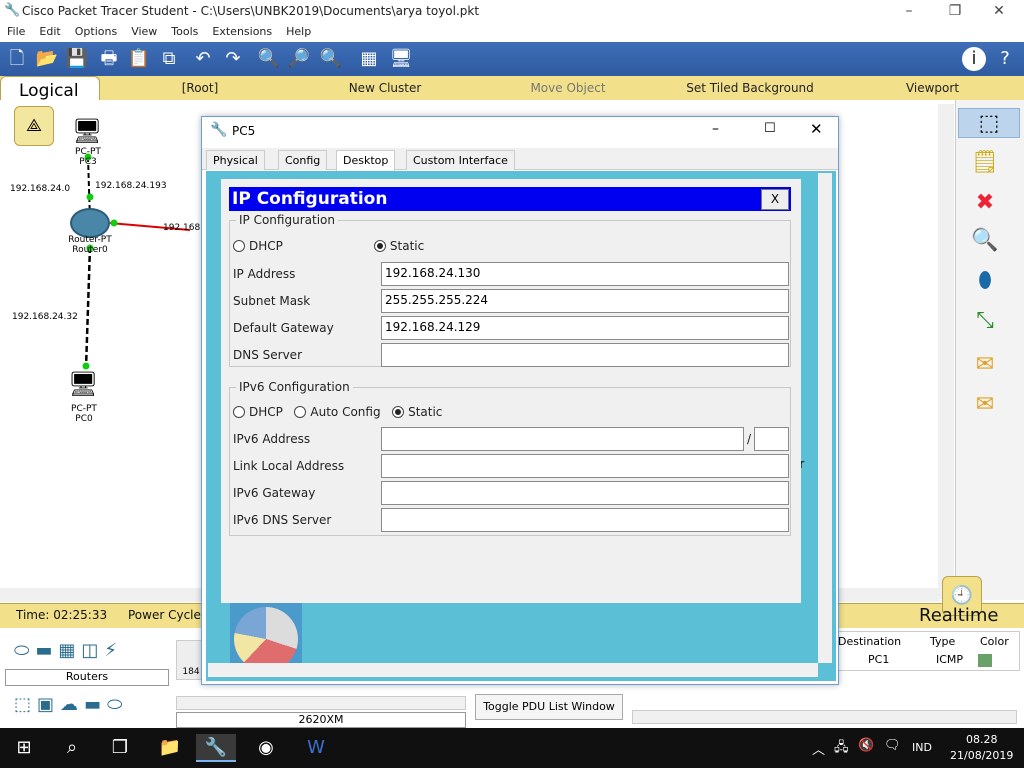  What do you see at coordinates (994, 641) in the screenshot?
I see `pdu-header-color: Color` at bounding box center [994, 641].